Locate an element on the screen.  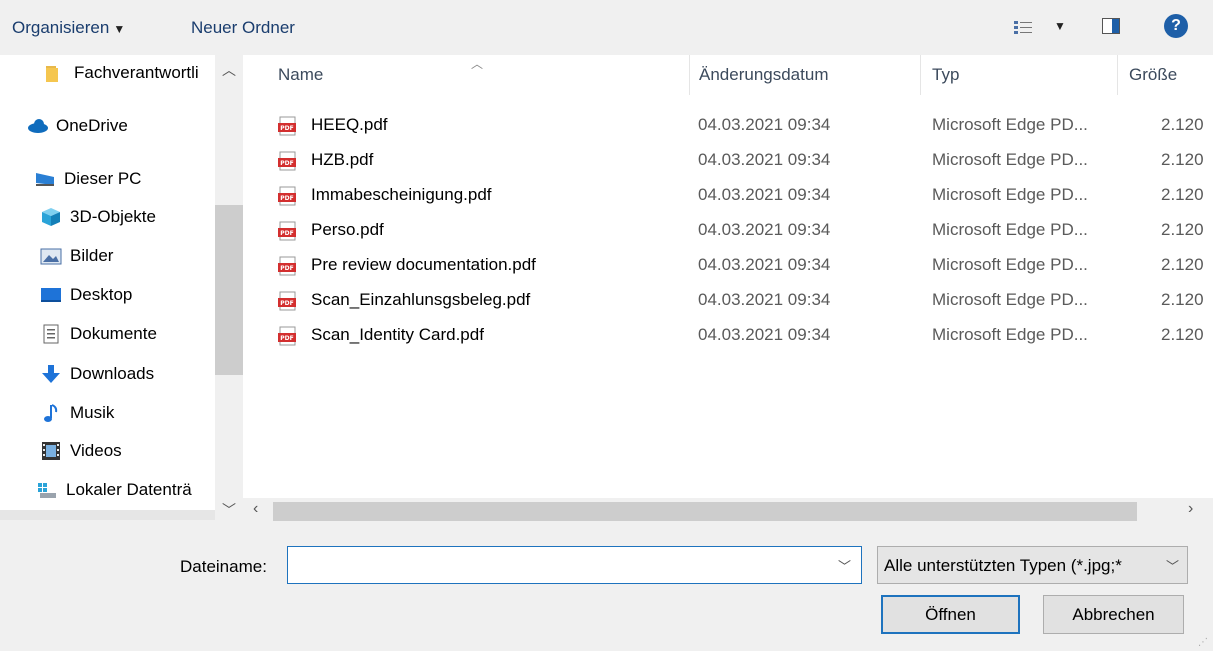
onedrive-icon is located at coordinates (37, 126).